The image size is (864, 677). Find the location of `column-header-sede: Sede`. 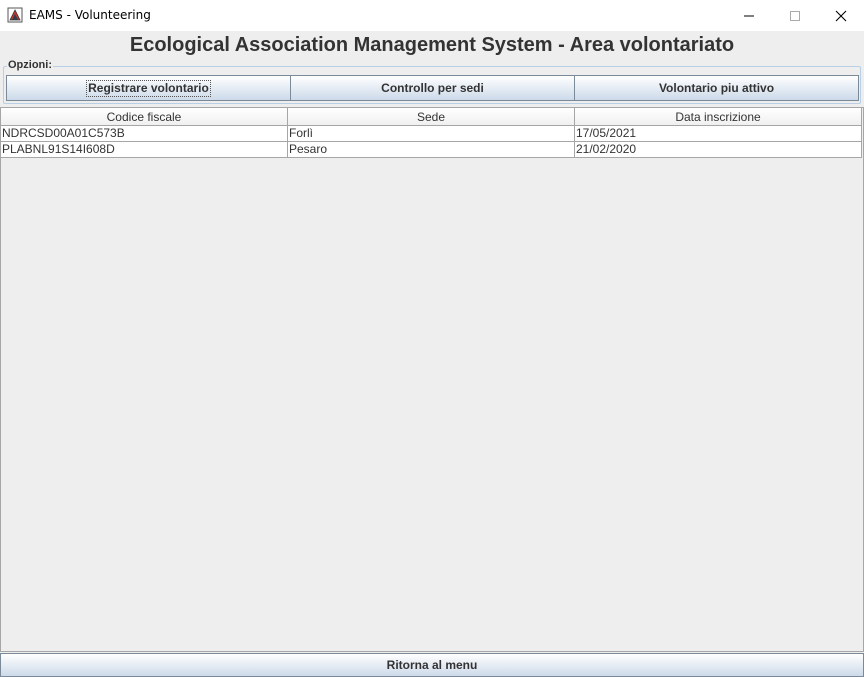

column-header-sede: Sede is located at coordinates (431, 117).